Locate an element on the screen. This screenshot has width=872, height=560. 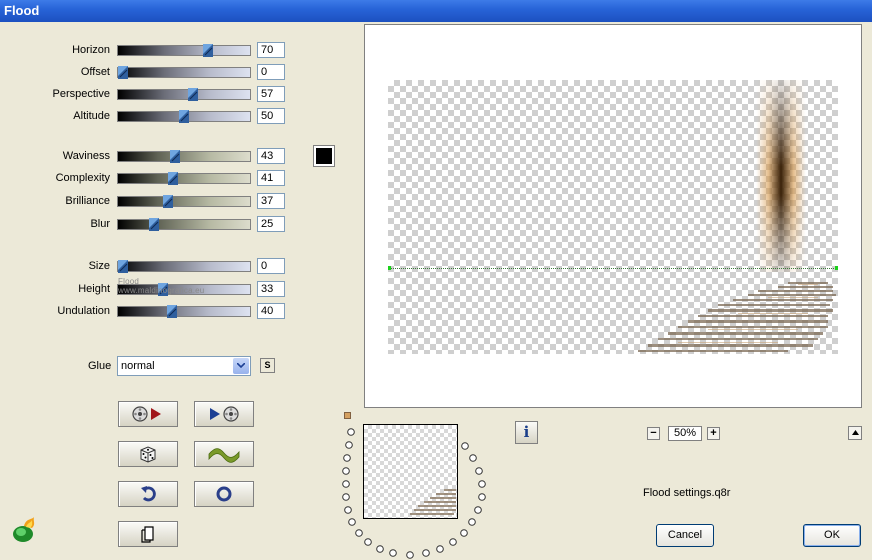
horizon-line is located at coordinates (613, 268).